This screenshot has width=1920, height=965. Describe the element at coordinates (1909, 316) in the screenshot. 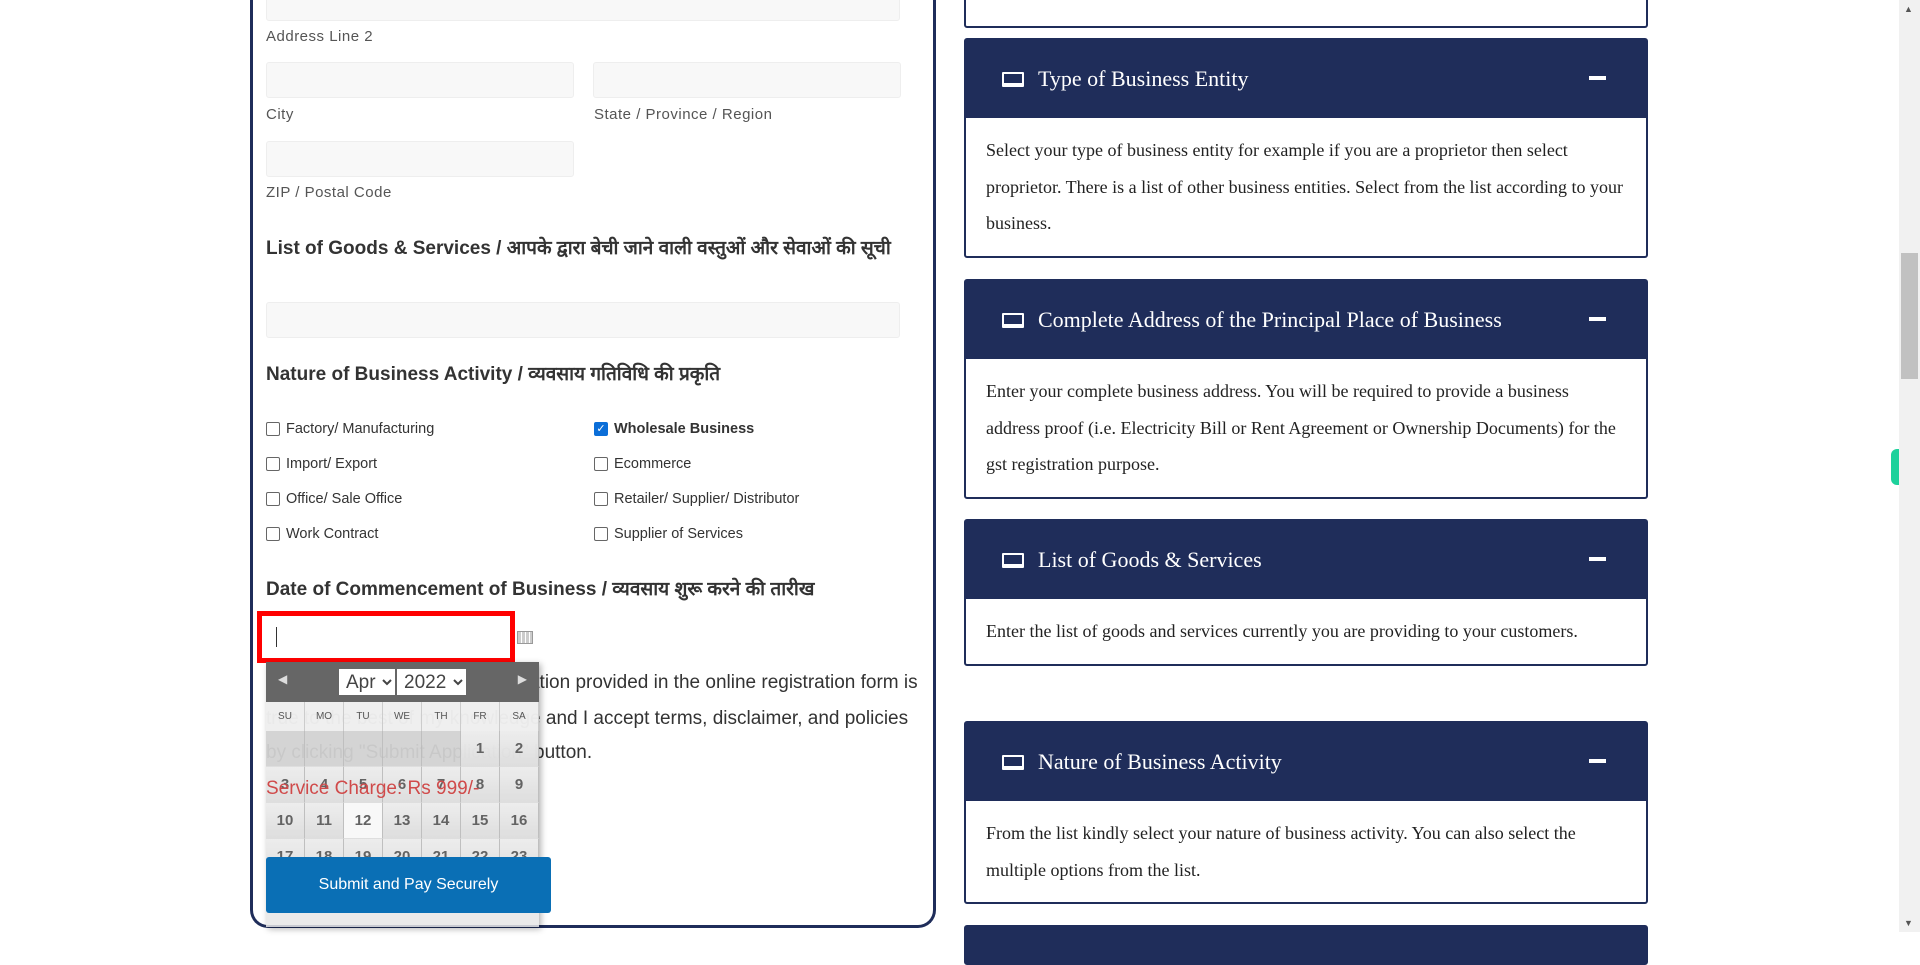

I see `scrollbar-thumb` at that location.